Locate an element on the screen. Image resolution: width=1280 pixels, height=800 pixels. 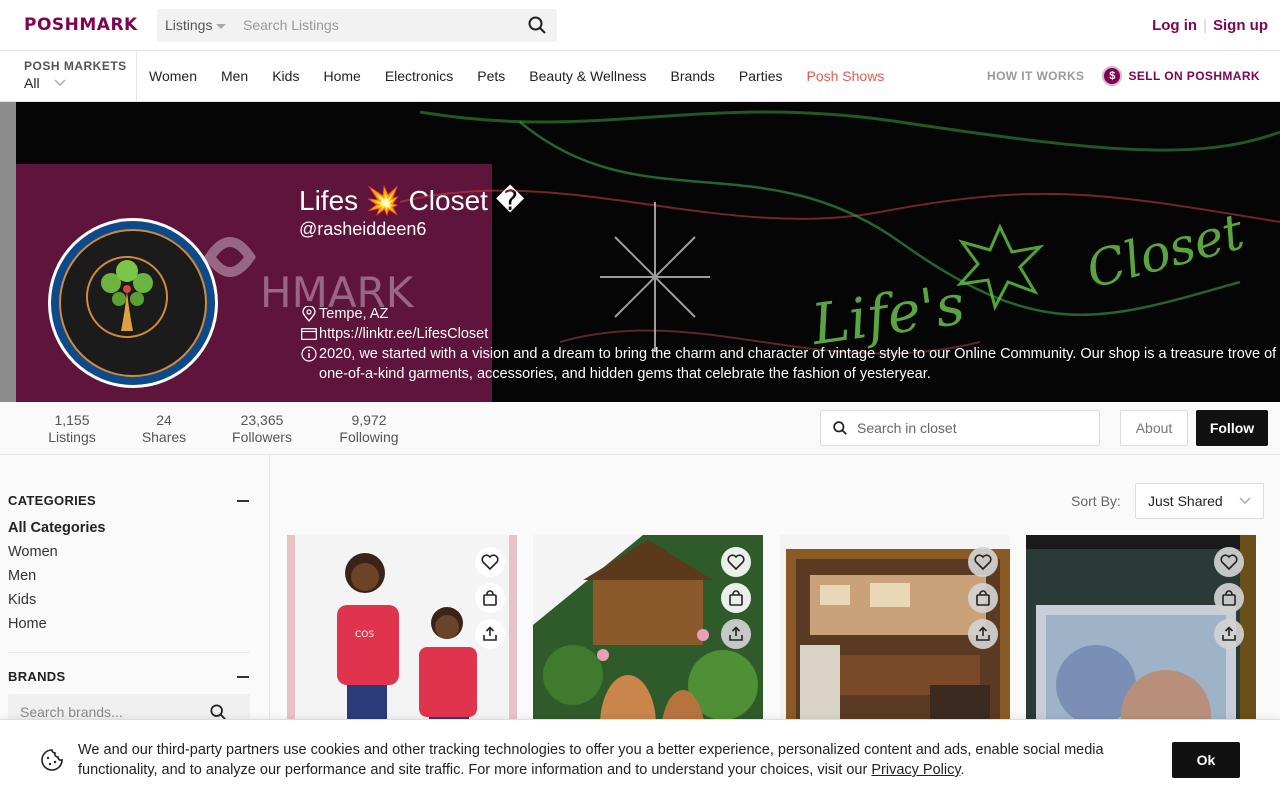
avatar-ring is located at coordinates (133, 303).